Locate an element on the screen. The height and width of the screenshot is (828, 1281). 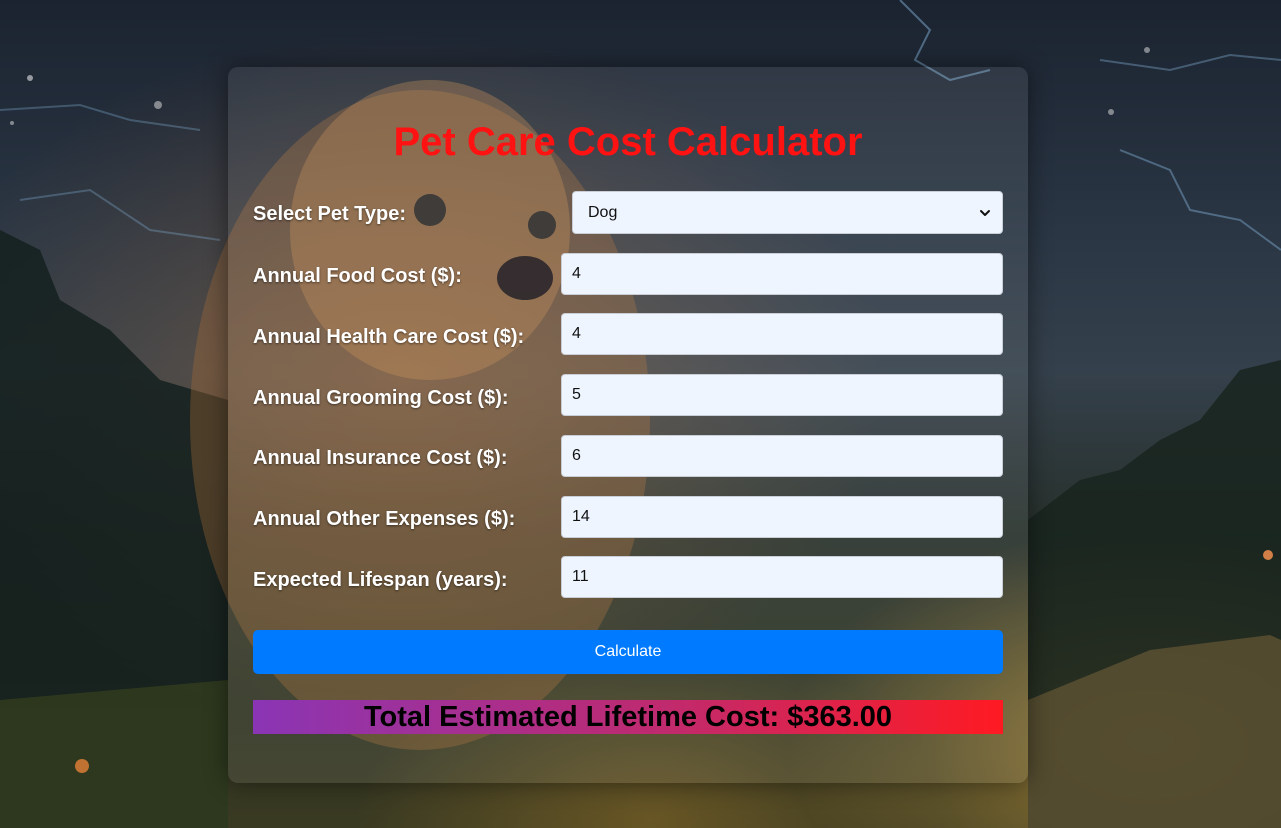
chevron-down-icon is located at coordinates (985, 212).